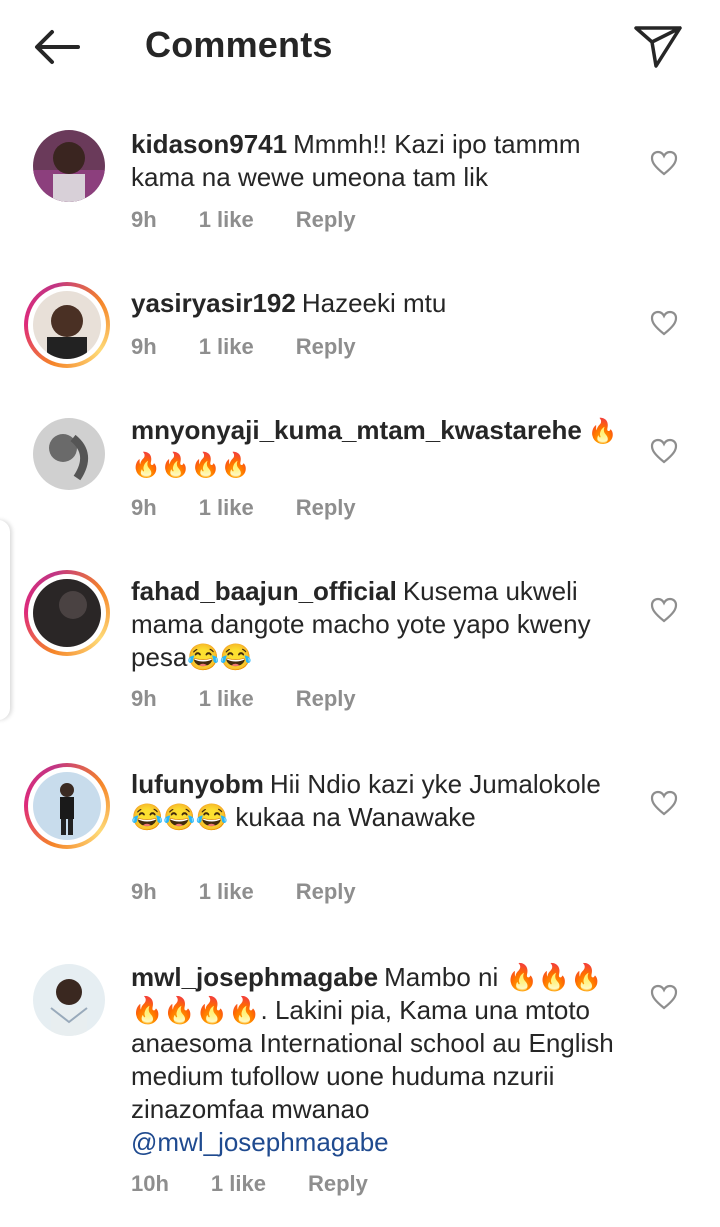 The height and width of the screenshot is (1227, 720). Describe the element at coordinates (356, 430) in the screenshot. I see `comment-username: mnyonyaji_kuma_mtam_kwastarehe` at that location.